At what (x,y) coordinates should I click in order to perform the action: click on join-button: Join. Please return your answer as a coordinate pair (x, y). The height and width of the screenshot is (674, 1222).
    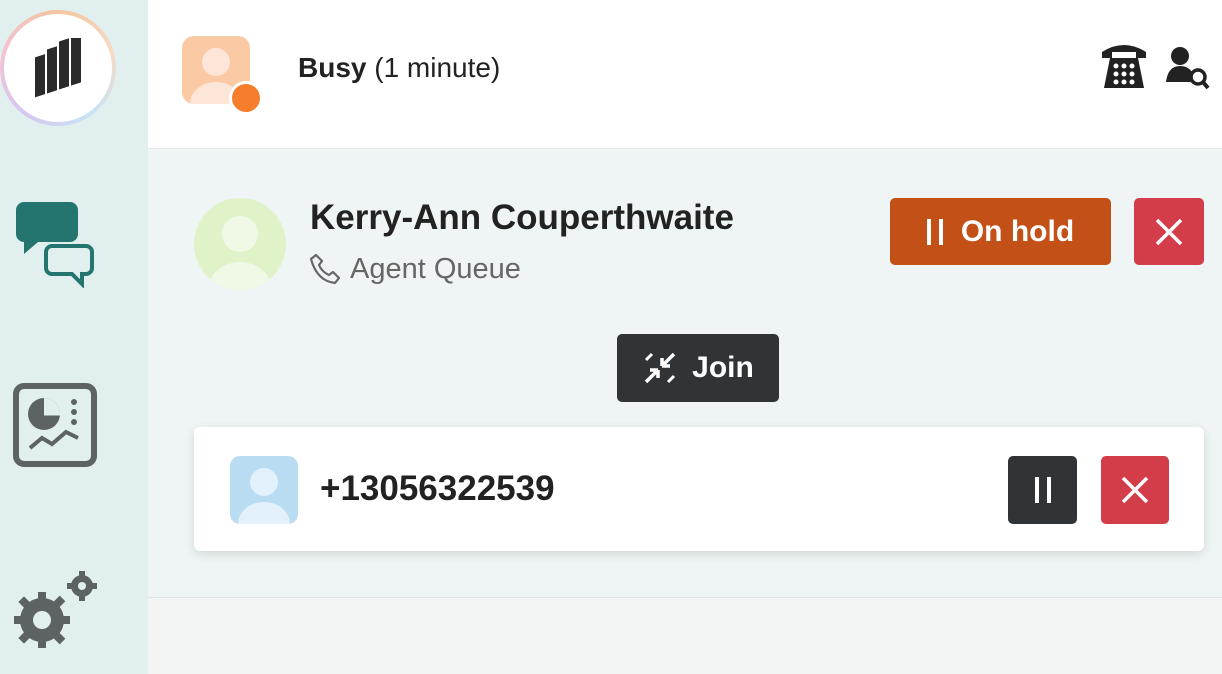
    Looking at the image, I should click on (698, 368).